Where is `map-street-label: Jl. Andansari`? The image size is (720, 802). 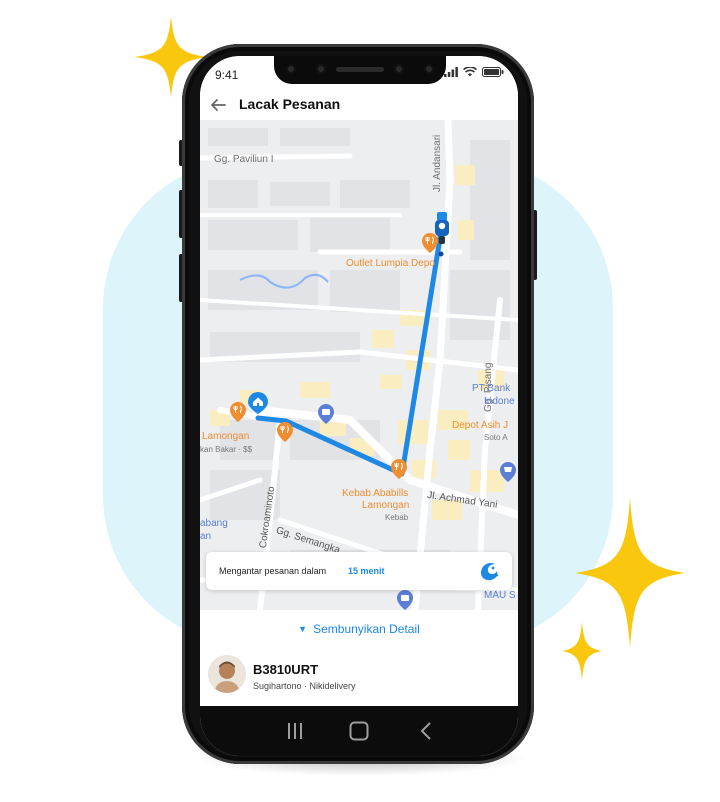
map-street-label: Jl. Andansari is located at coordinates (437, 163).